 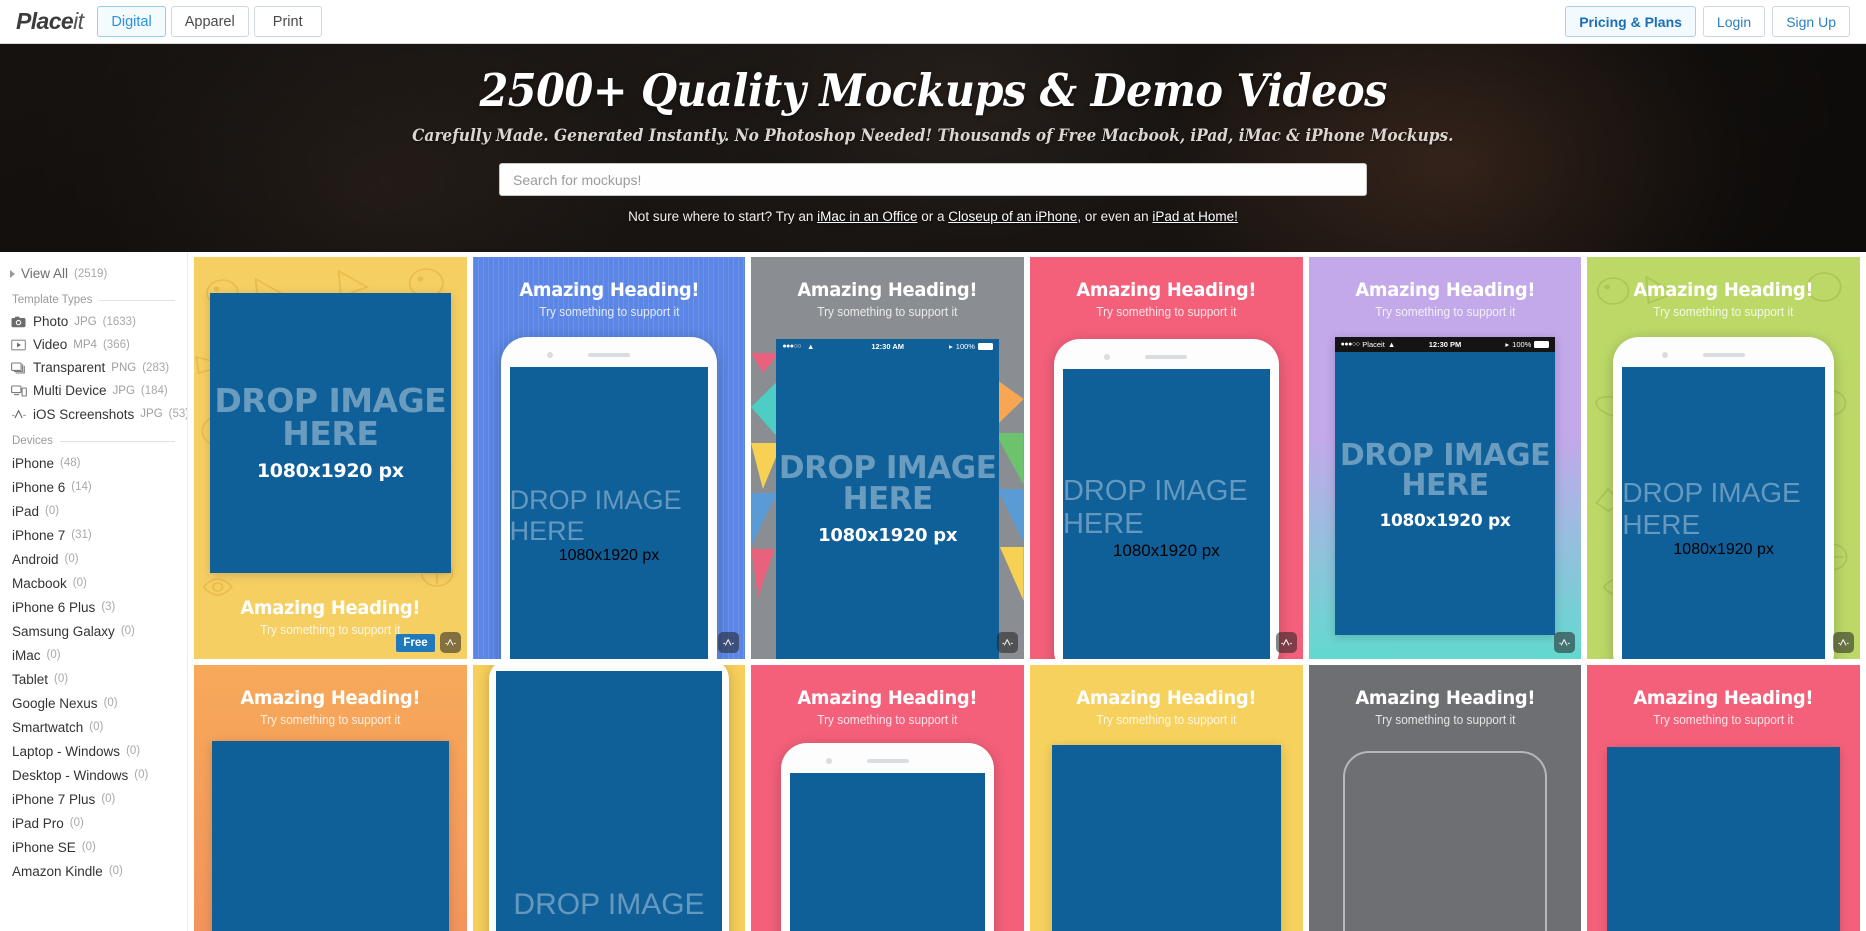 I want to click on photo-format: JPG, so click(x=85, y=321).